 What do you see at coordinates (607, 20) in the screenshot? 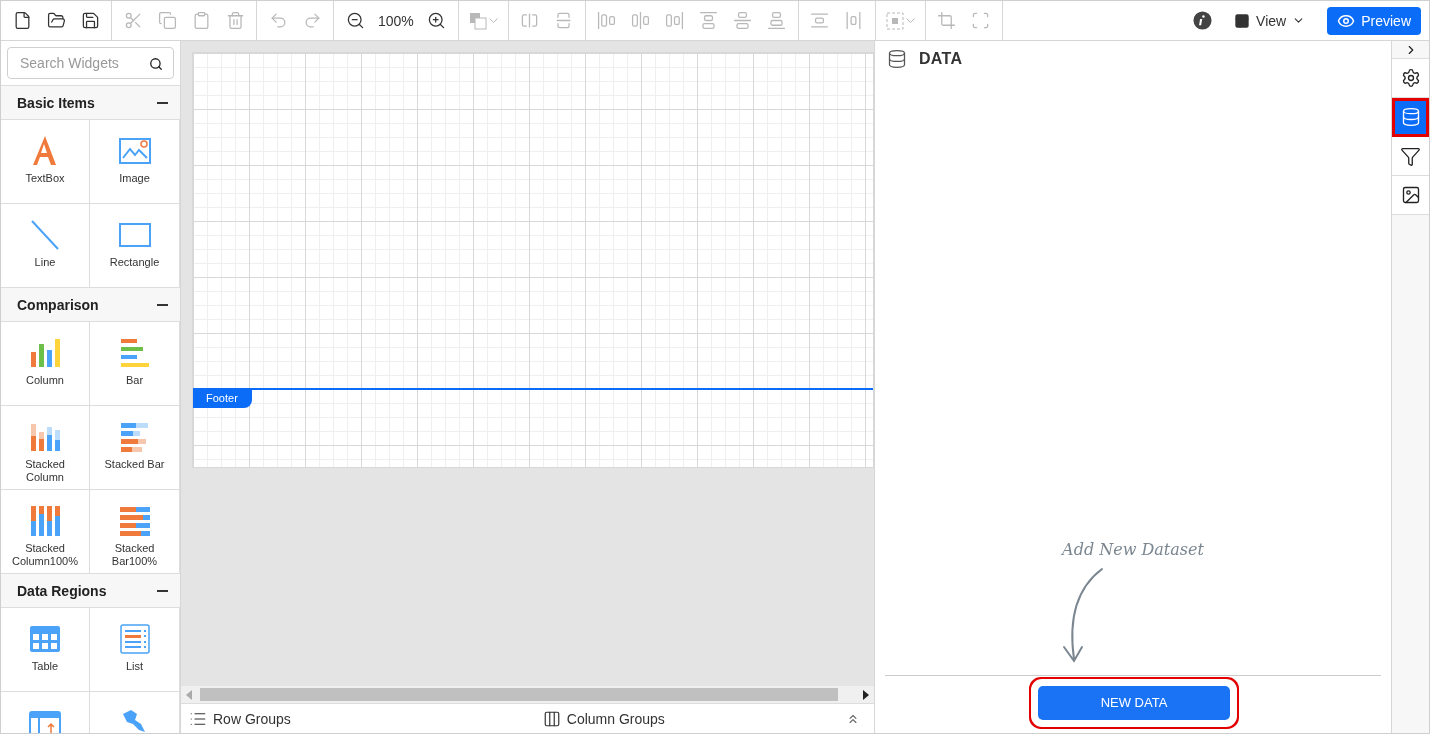
I see `align-left-icon` at bounding box center [607, 20].